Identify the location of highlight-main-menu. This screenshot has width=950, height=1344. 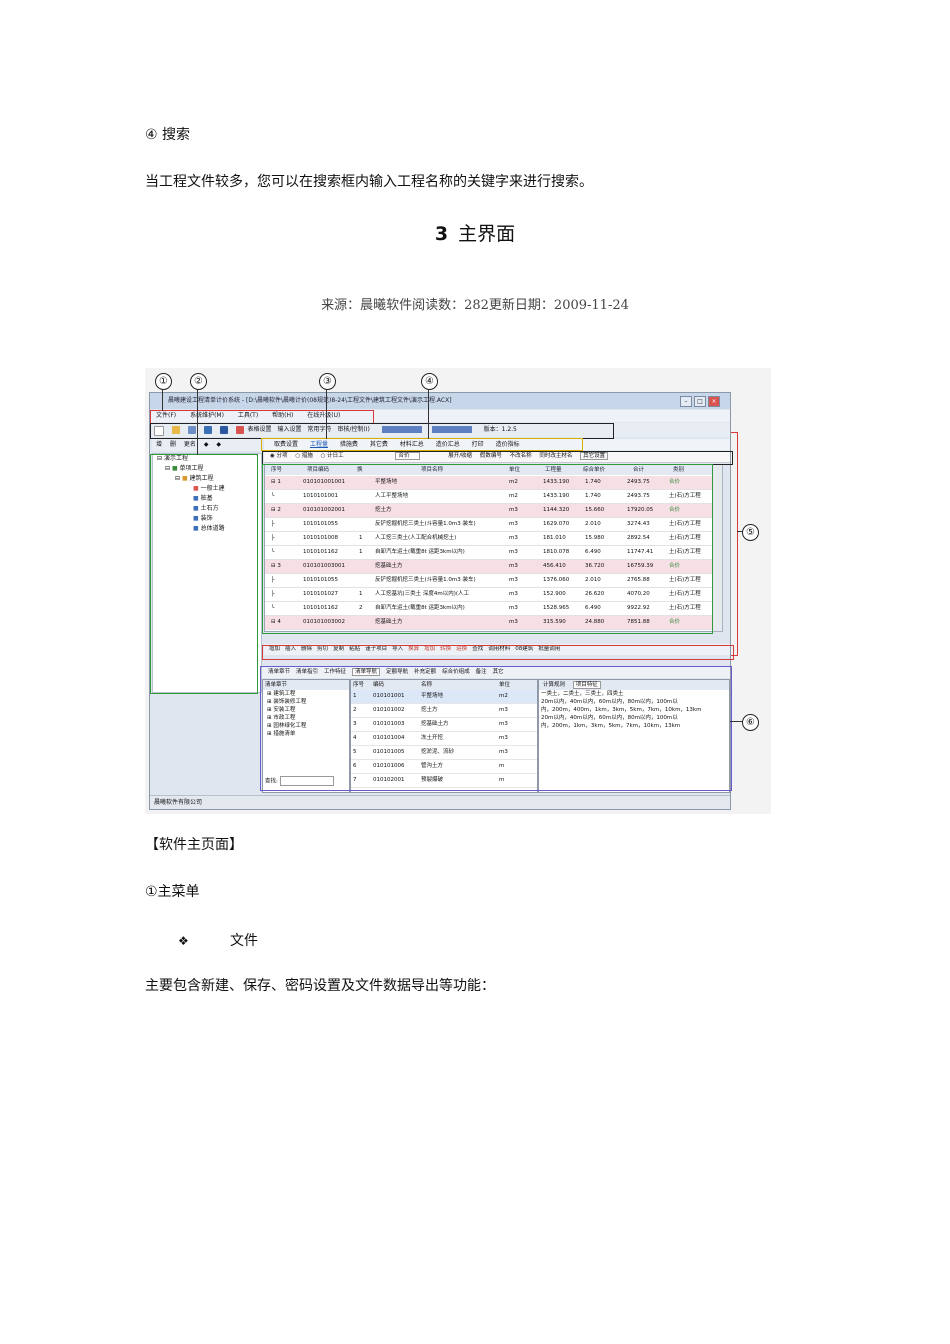
(262, 417).